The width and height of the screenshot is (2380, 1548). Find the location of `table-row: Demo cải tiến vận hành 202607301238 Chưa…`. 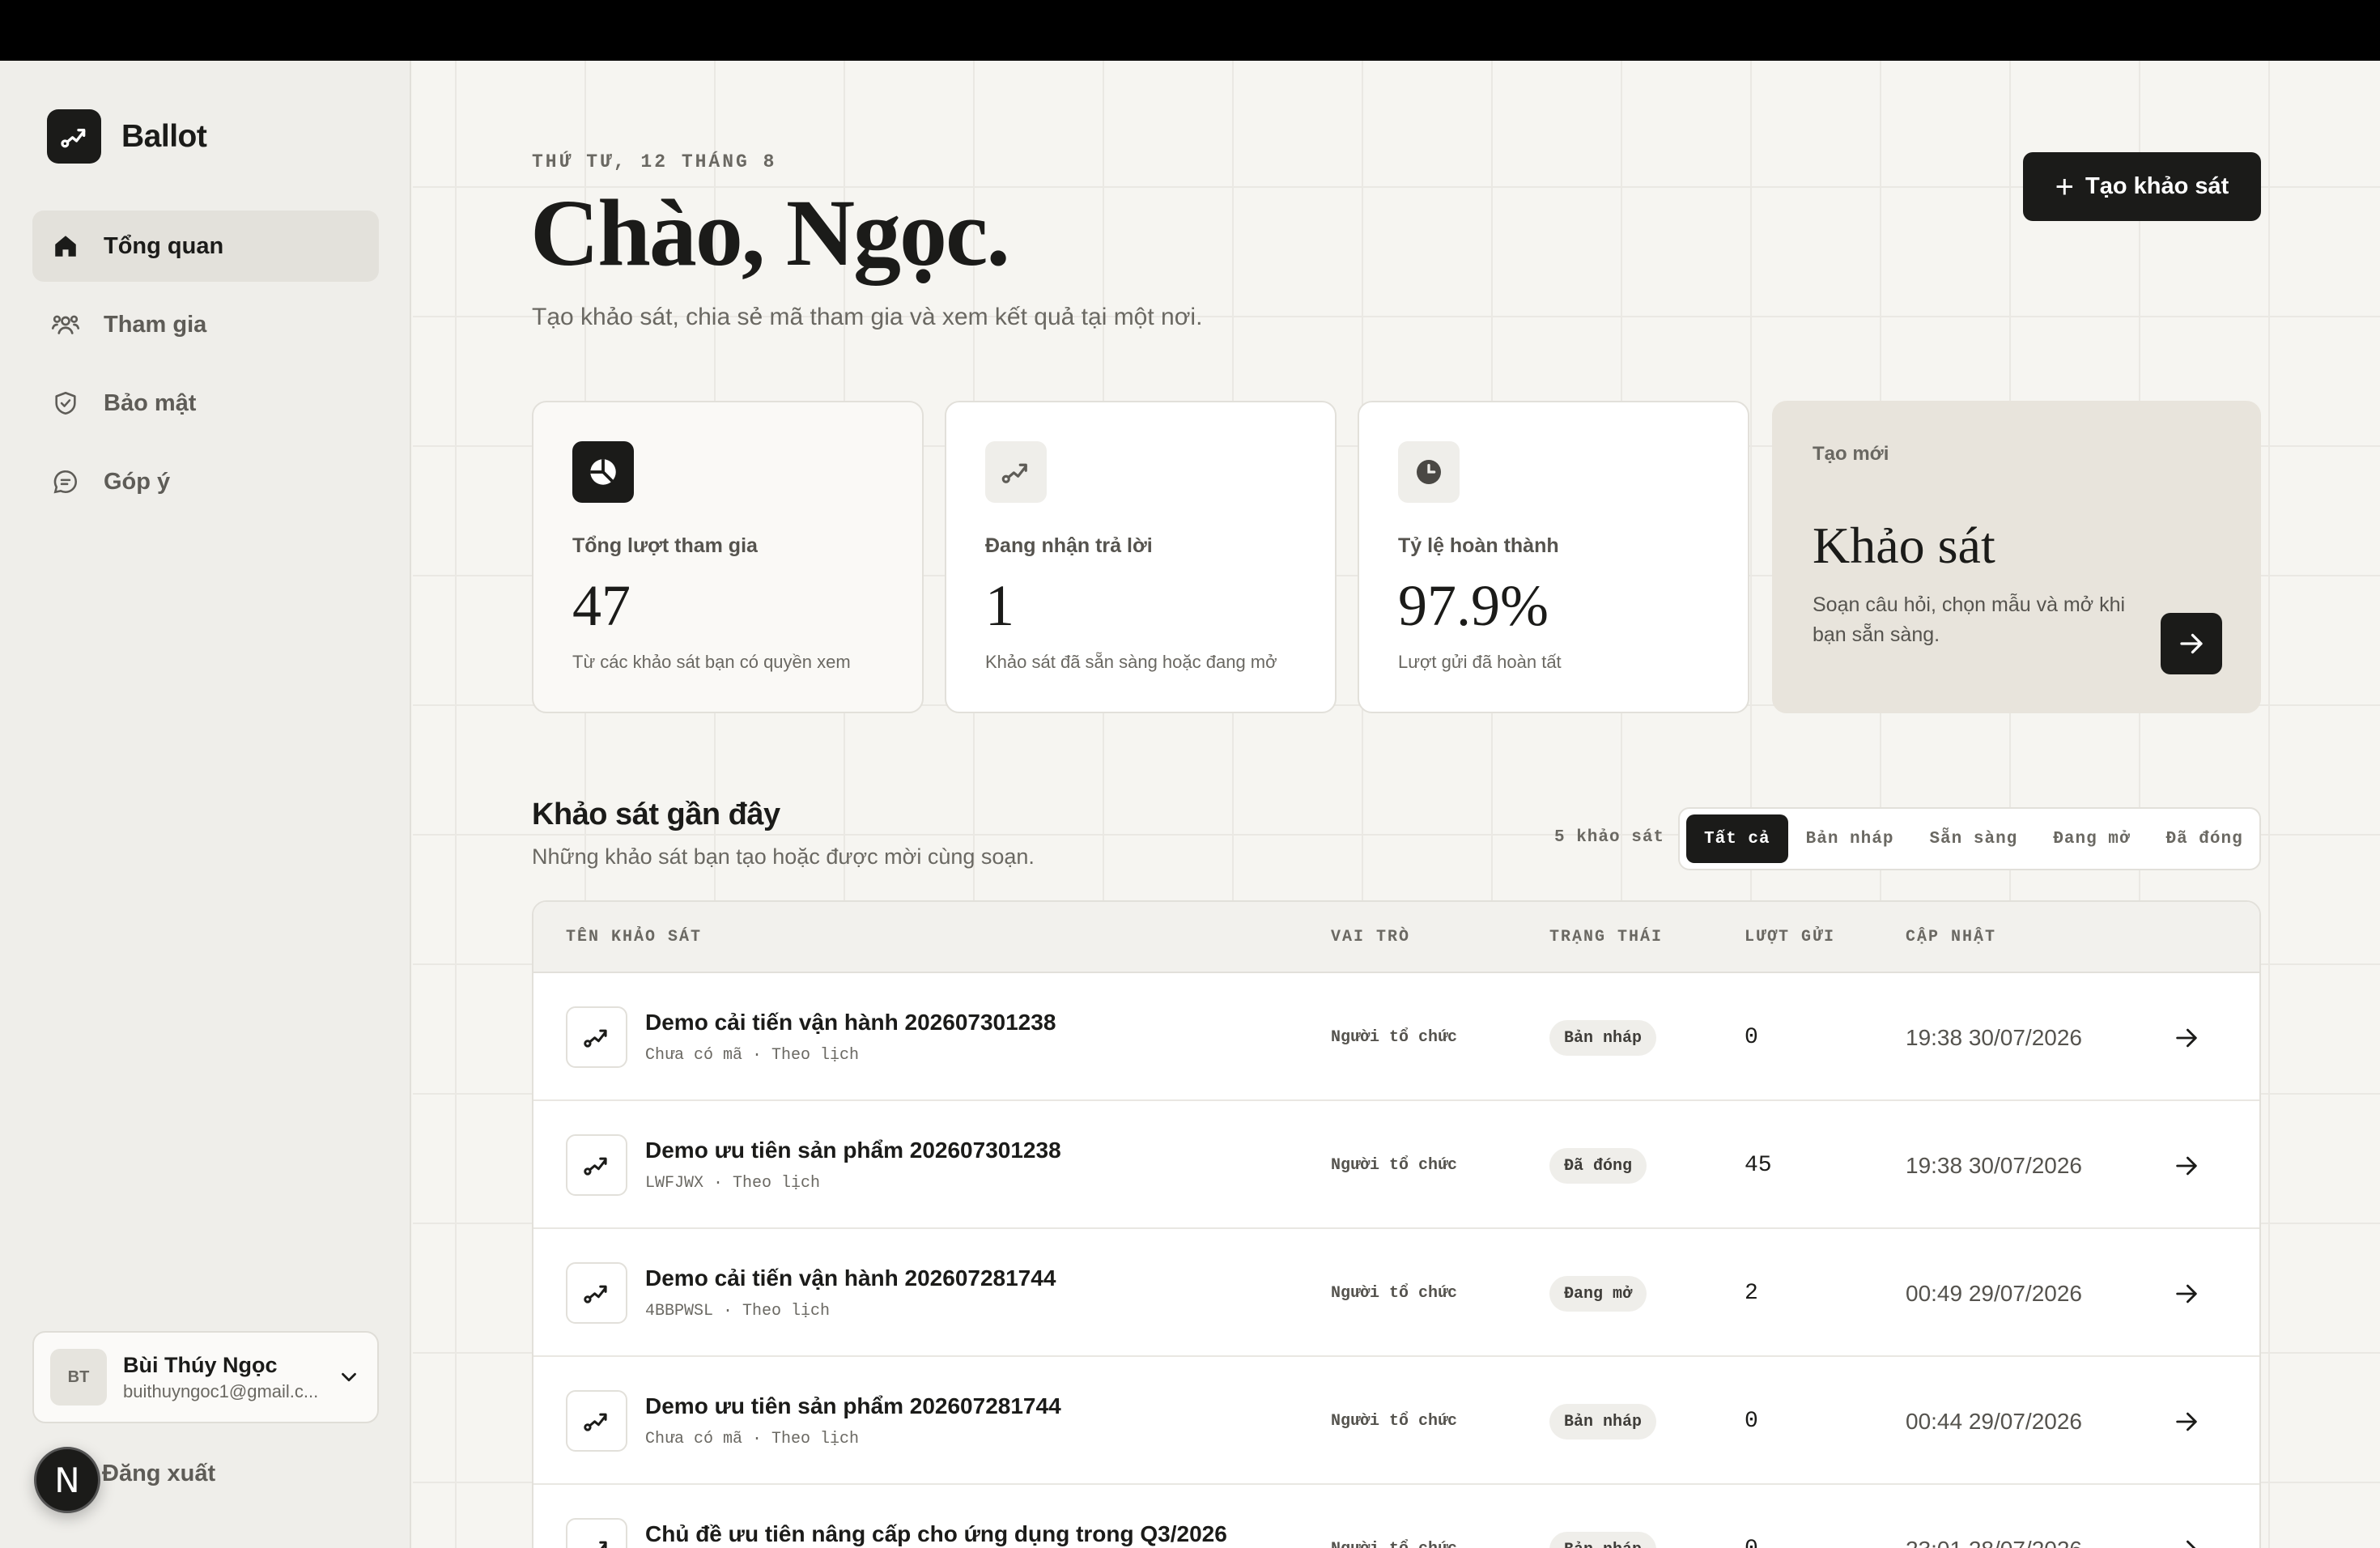

table-row: Demo cải tiến vận hành 202607301238 Chưa… is located at coordinates (1396, 1037).